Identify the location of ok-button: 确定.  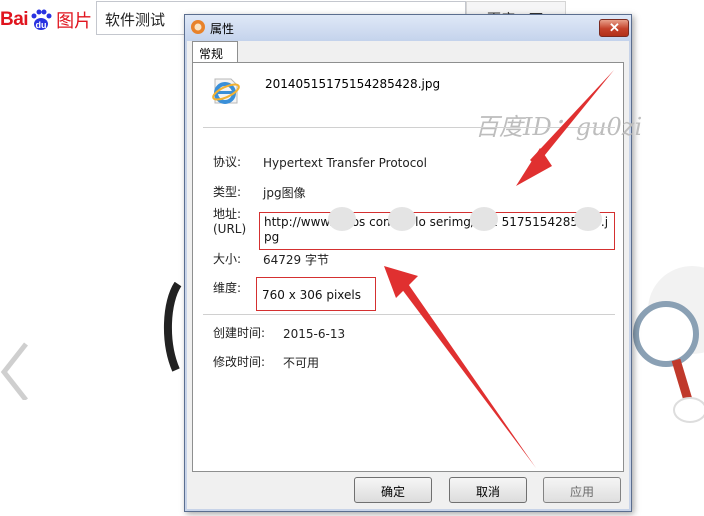
(393, 490).